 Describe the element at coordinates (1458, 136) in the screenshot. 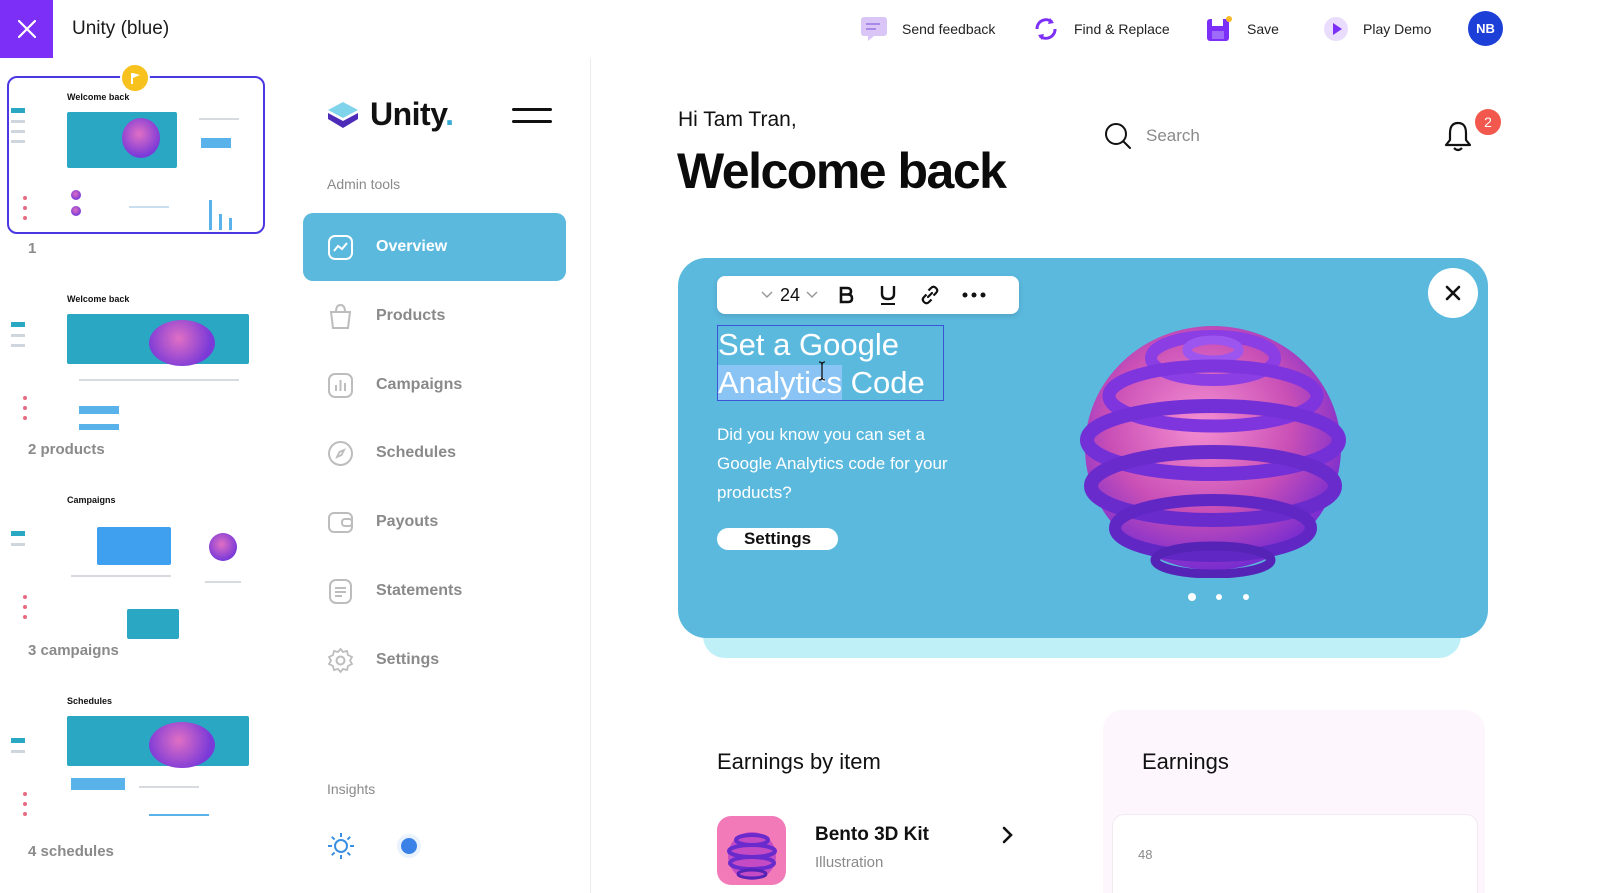

I see `notifications-button` at that location.